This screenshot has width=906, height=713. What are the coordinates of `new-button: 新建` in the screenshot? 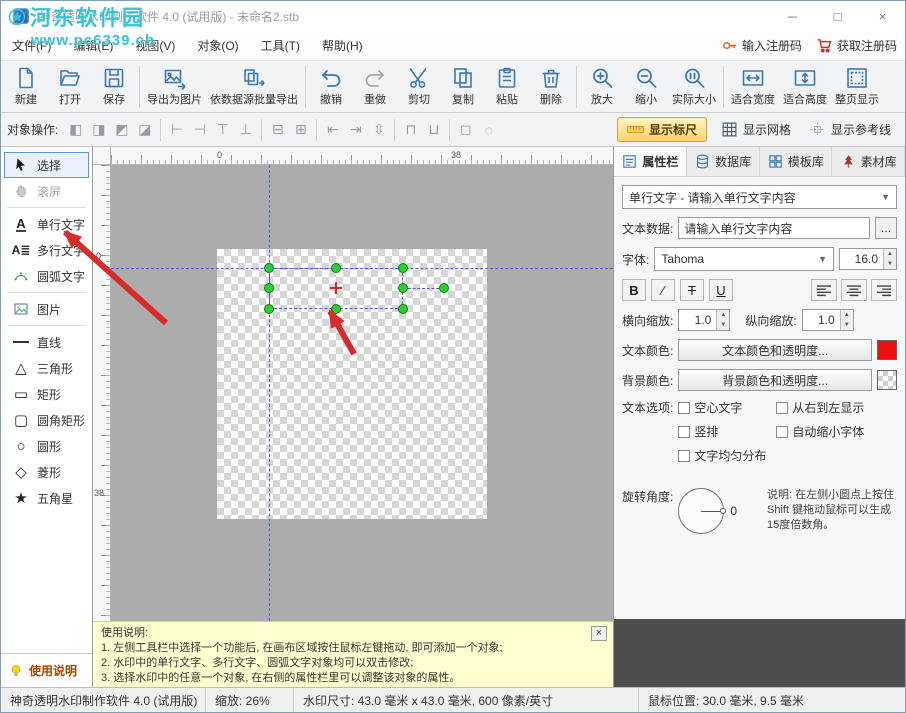 It's located at (26, 87).